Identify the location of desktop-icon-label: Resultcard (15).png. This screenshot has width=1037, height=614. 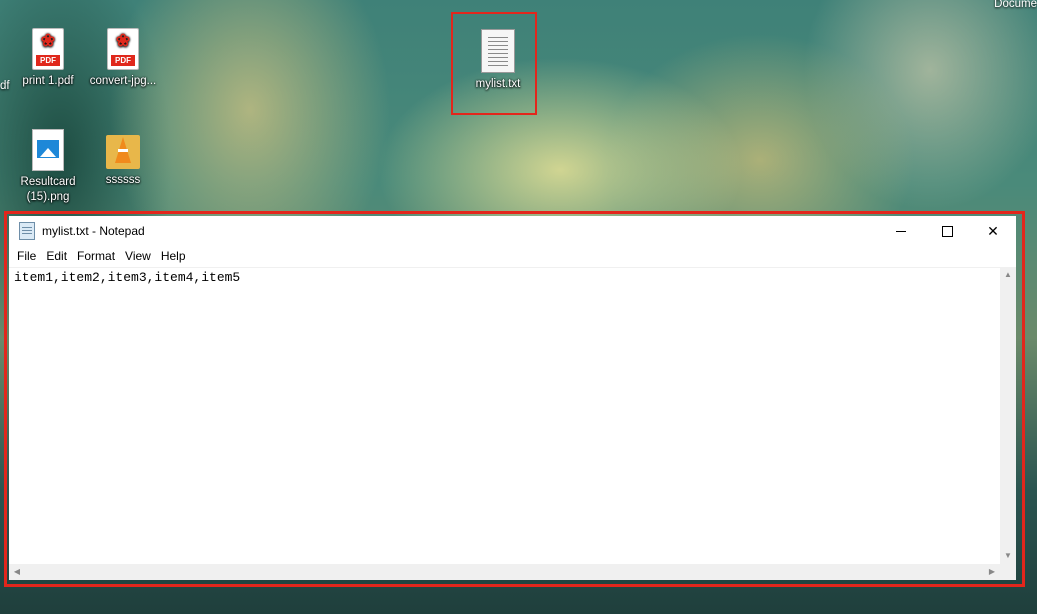
(48, 189).